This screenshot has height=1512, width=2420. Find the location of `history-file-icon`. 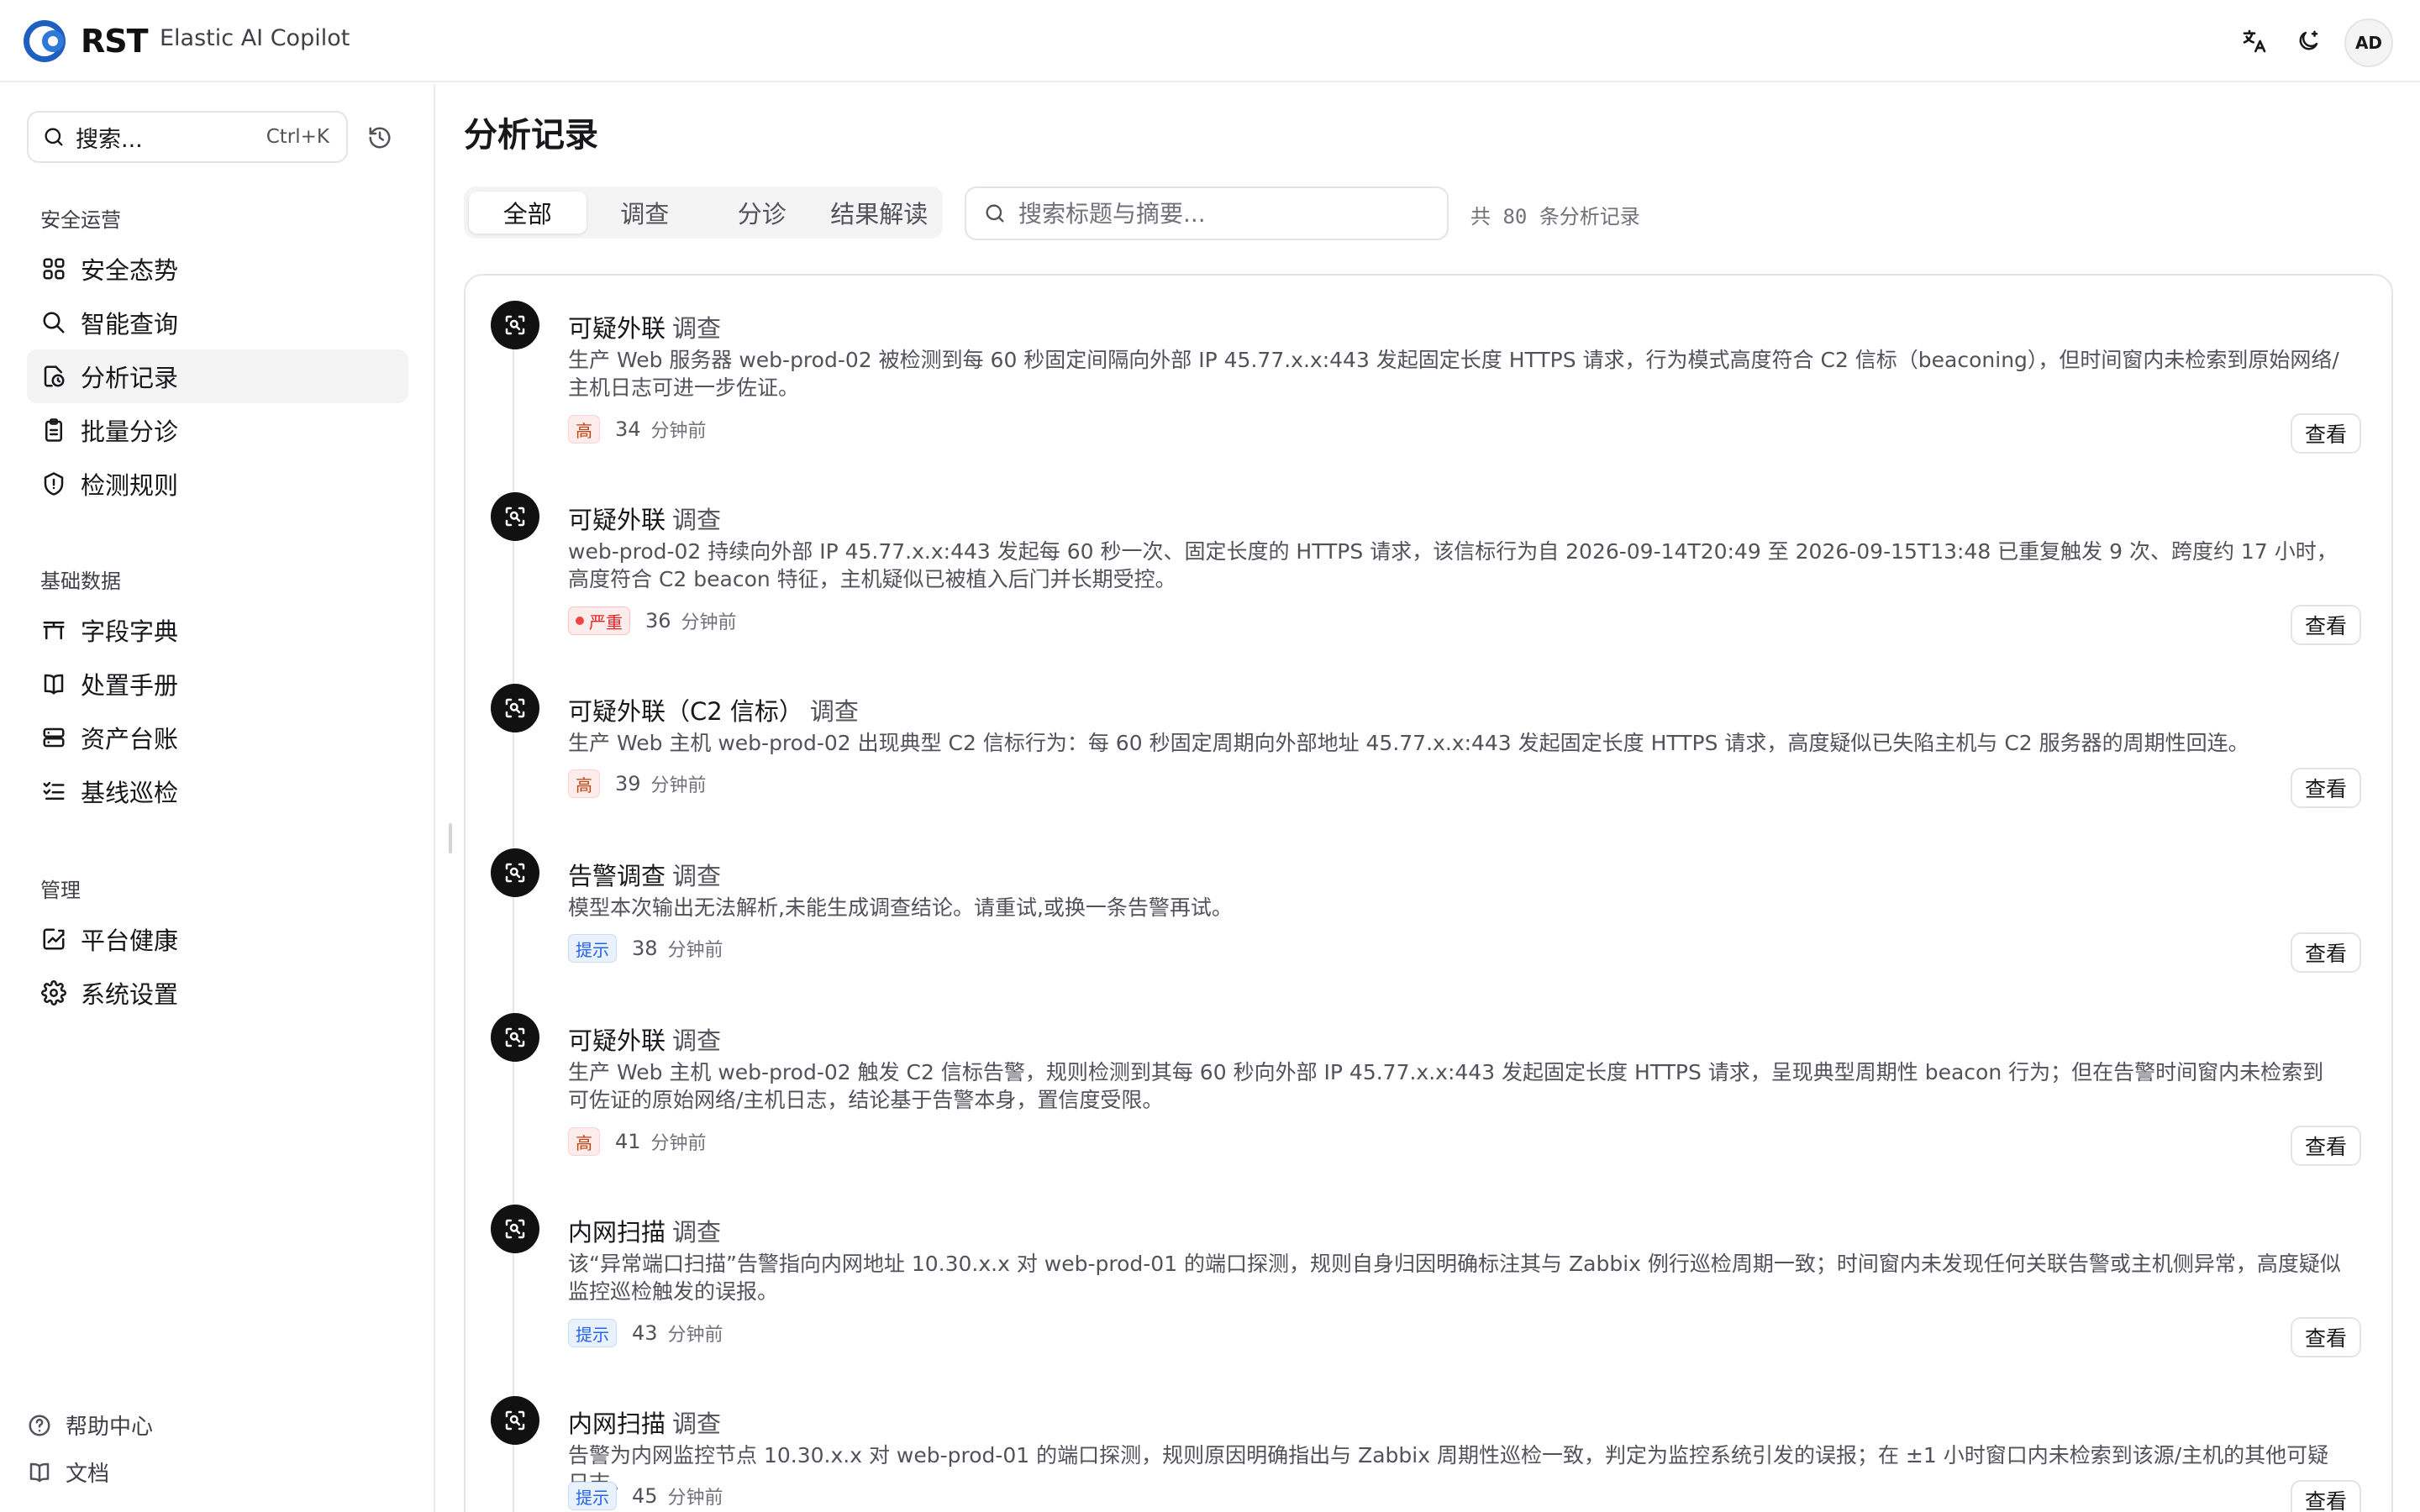

history-file-icon is located at coordinates (53, 376).